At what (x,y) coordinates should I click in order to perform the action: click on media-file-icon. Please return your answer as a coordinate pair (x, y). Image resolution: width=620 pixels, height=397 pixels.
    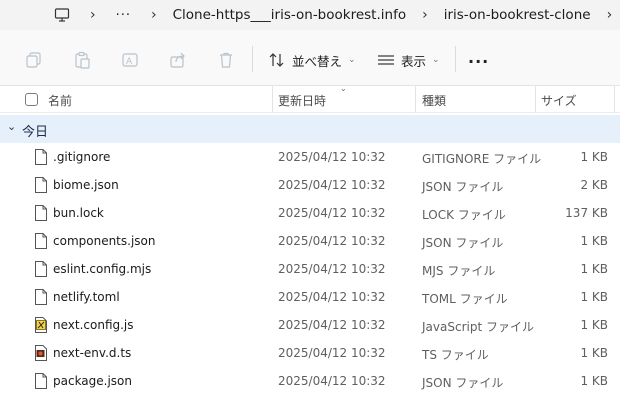
    Looking at the image, I should click on (41, 353).